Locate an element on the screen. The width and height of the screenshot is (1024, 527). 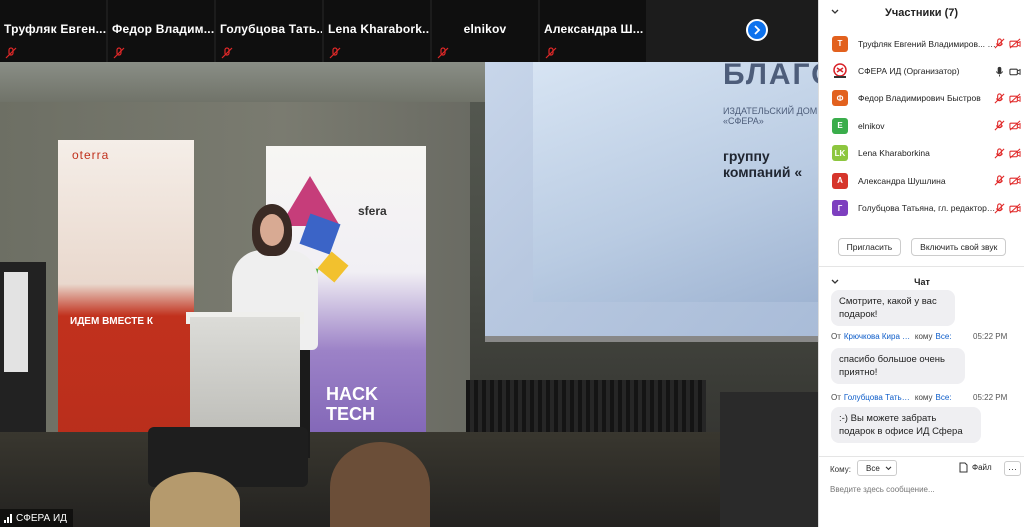
chat-bubble: спасибо большое очень приятно! is located at coordinates (898, 366).